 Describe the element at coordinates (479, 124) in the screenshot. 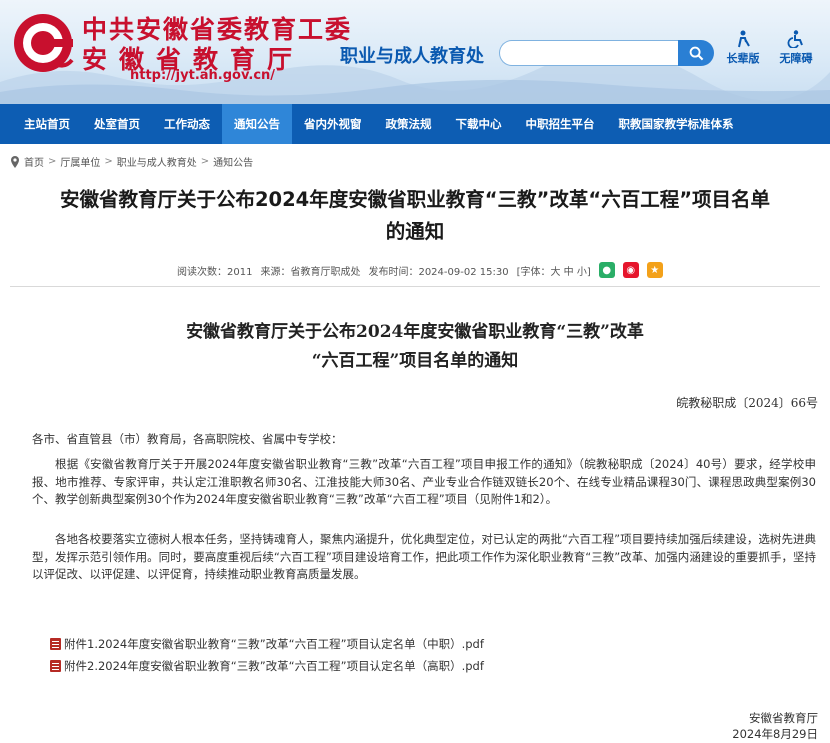

I see `nav-item: 下载中心` at that location.